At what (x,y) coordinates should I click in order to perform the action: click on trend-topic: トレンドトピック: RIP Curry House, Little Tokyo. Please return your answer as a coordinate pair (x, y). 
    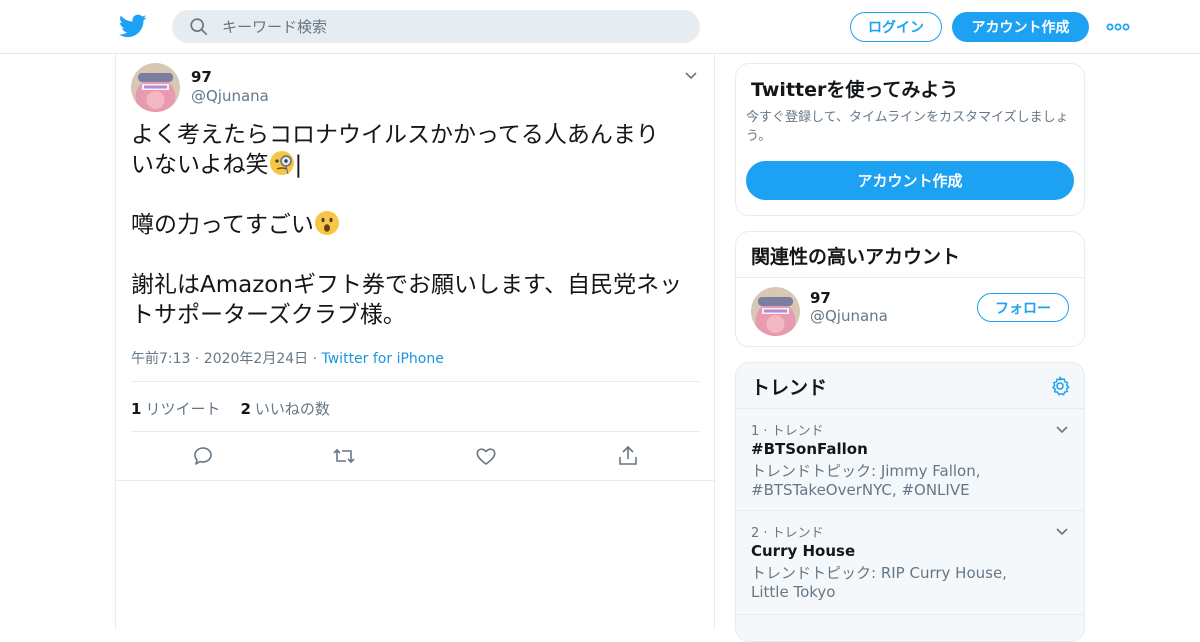
    Looking at the image, I should click on (879, 582).